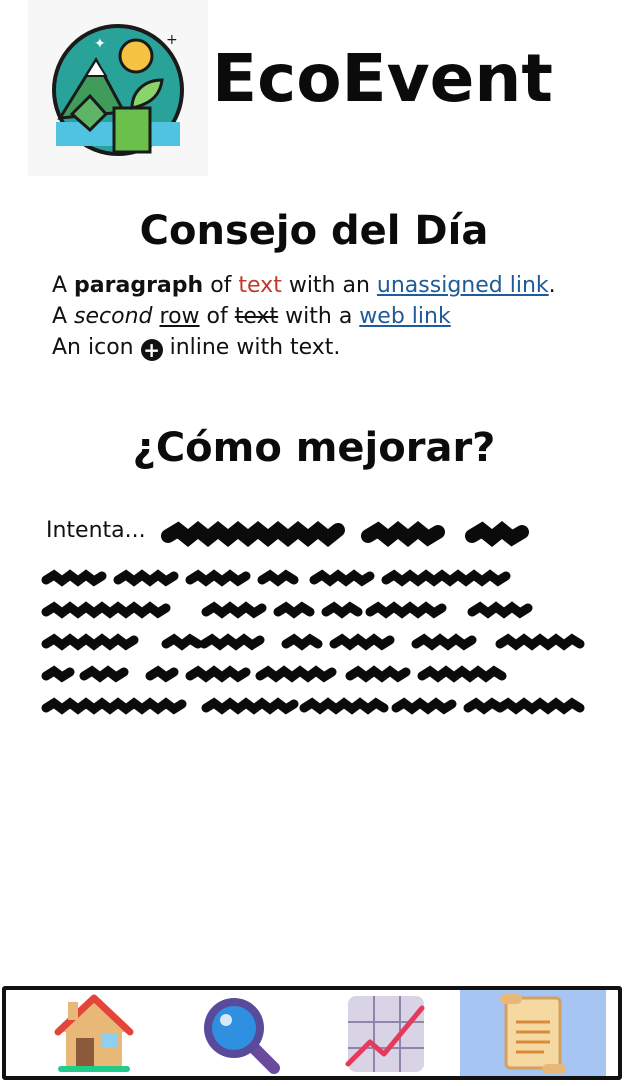 Image resolution: width=628 pixels, height=1086 pixels. What do you see at coordinates (312, 1033) in the screenshot?
I see `bottom-nav` at bounding box center [312, 1033].